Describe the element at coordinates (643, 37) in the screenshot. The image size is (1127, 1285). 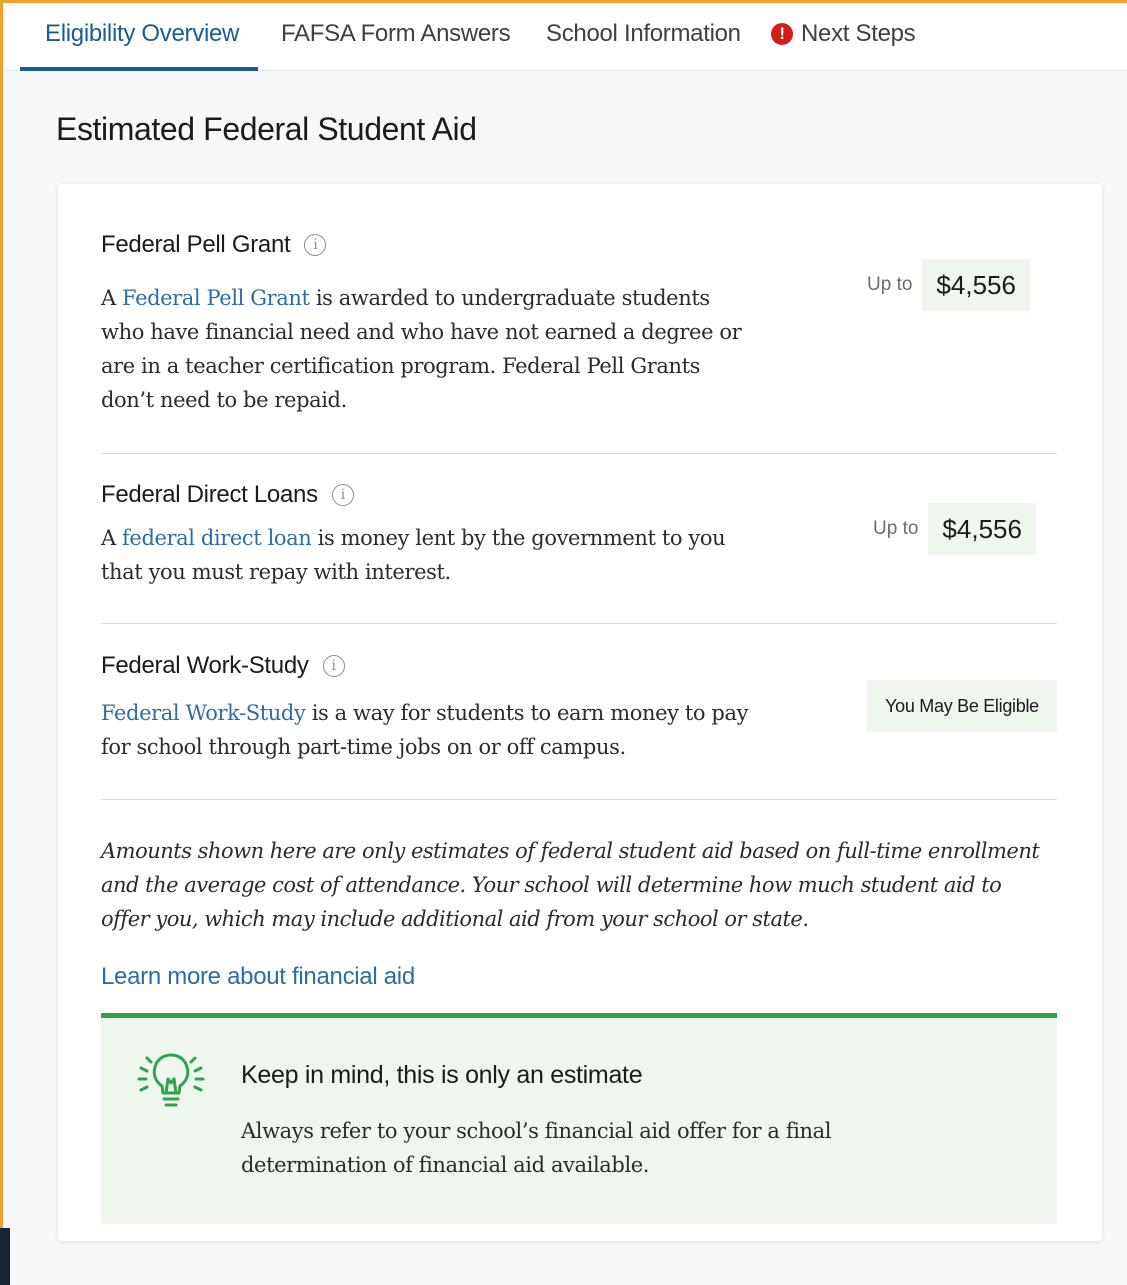
I see `tab-school-information: School Information` at that location.